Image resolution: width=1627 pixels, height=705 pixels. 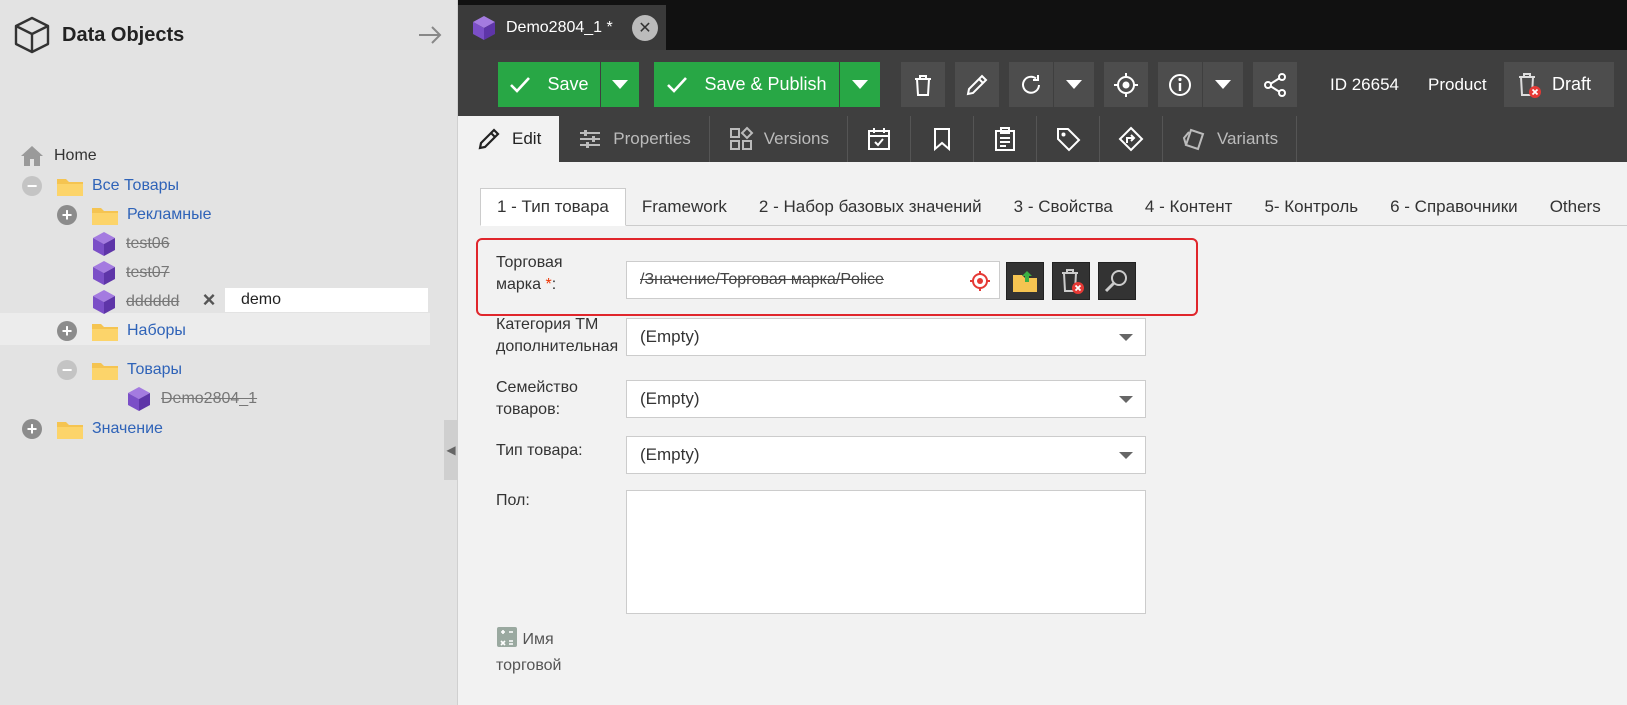 I want to click on document-tabbar: Demo2804_1 * ✕, so click(x=1042, y=25).